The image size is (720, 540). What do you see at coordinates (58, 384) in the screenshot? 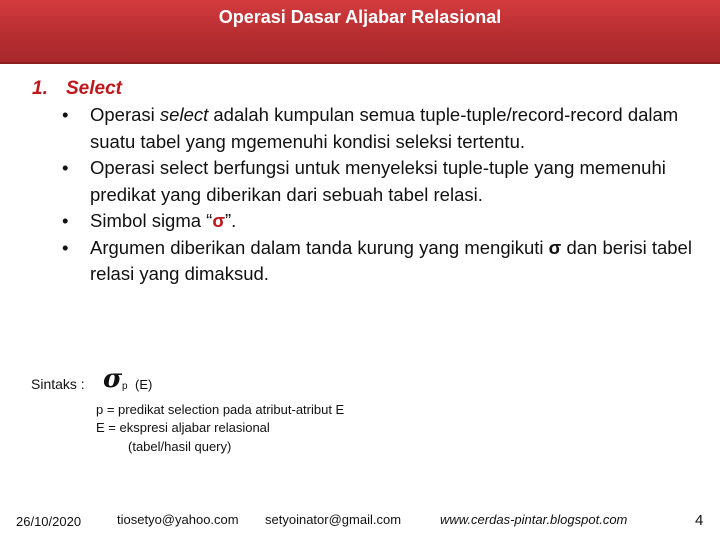
I see `syntax-label: Sintaks :` at bounding box center [58, 384].